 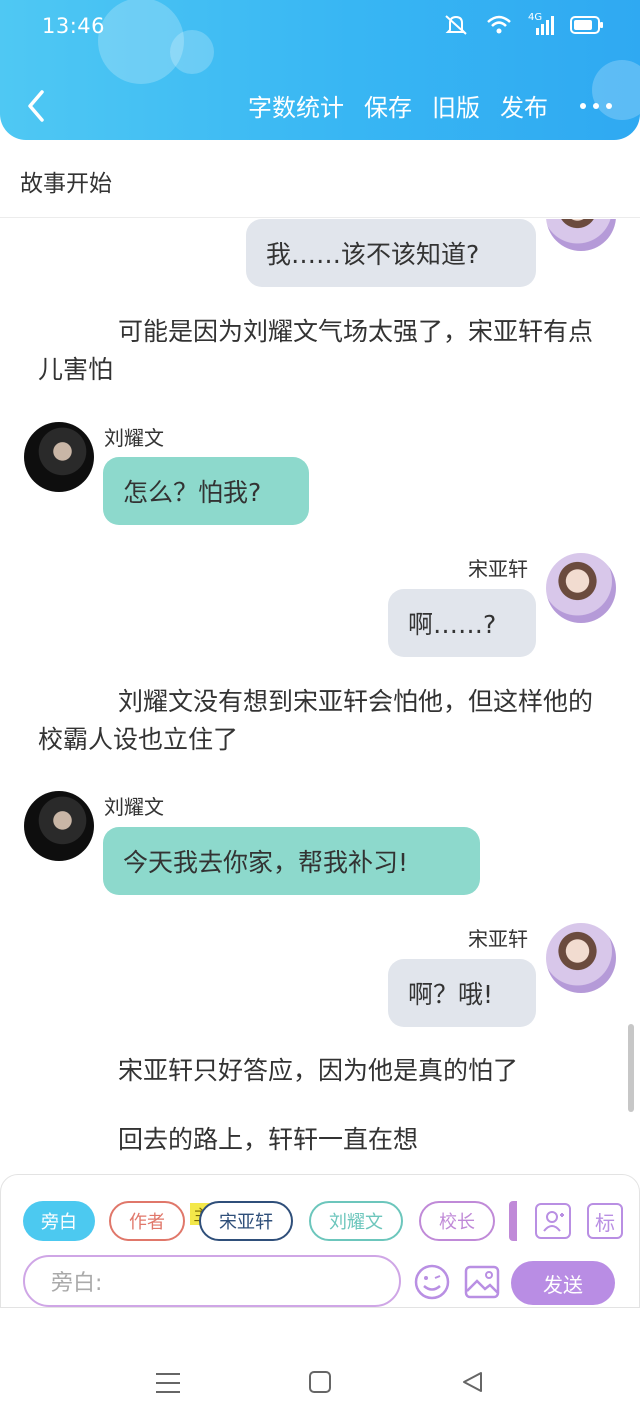 What do you see at coordinates (147, 1221) in the screenshot?
I see `role-chip-author: 作者` at bounding box center [147, 1221].